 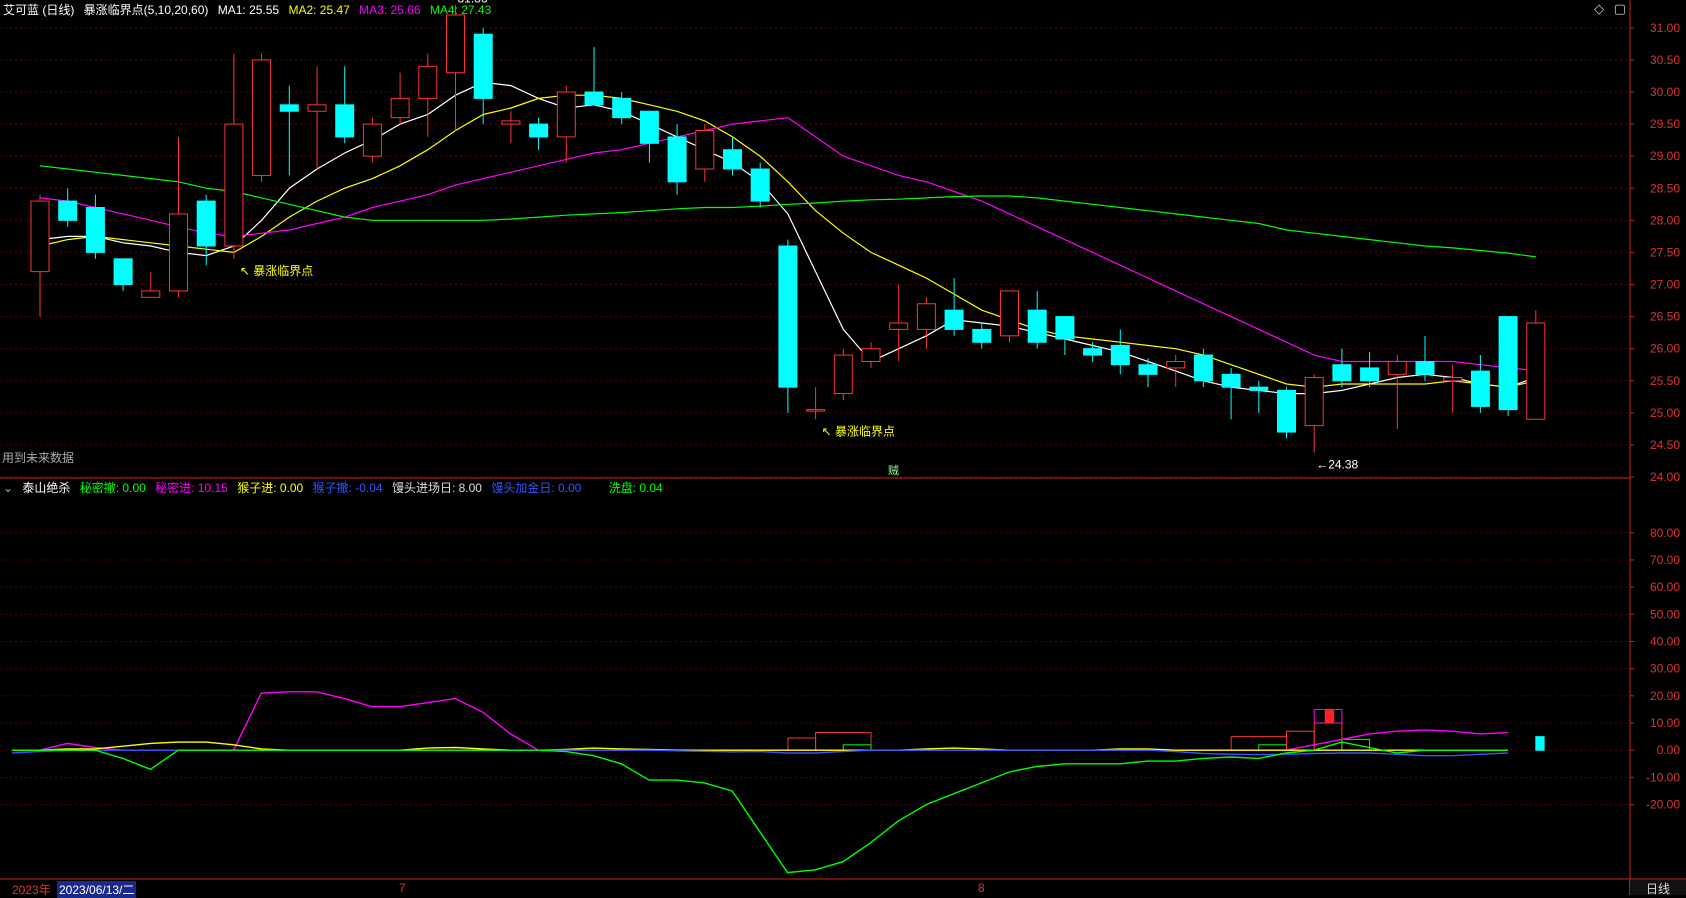 What do you see at coordinates (1657, 888) in the screenshot?
I see `period-button: 日线` at bounding box center [1657, 888].